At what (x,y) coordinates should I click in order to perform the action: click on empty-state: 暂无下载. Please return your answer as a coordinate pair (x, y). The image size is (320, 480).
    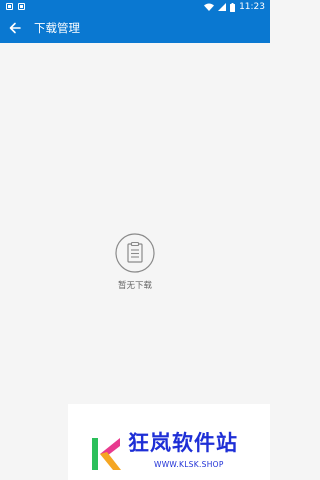
    Looking at the image, I should click on (135, 262).